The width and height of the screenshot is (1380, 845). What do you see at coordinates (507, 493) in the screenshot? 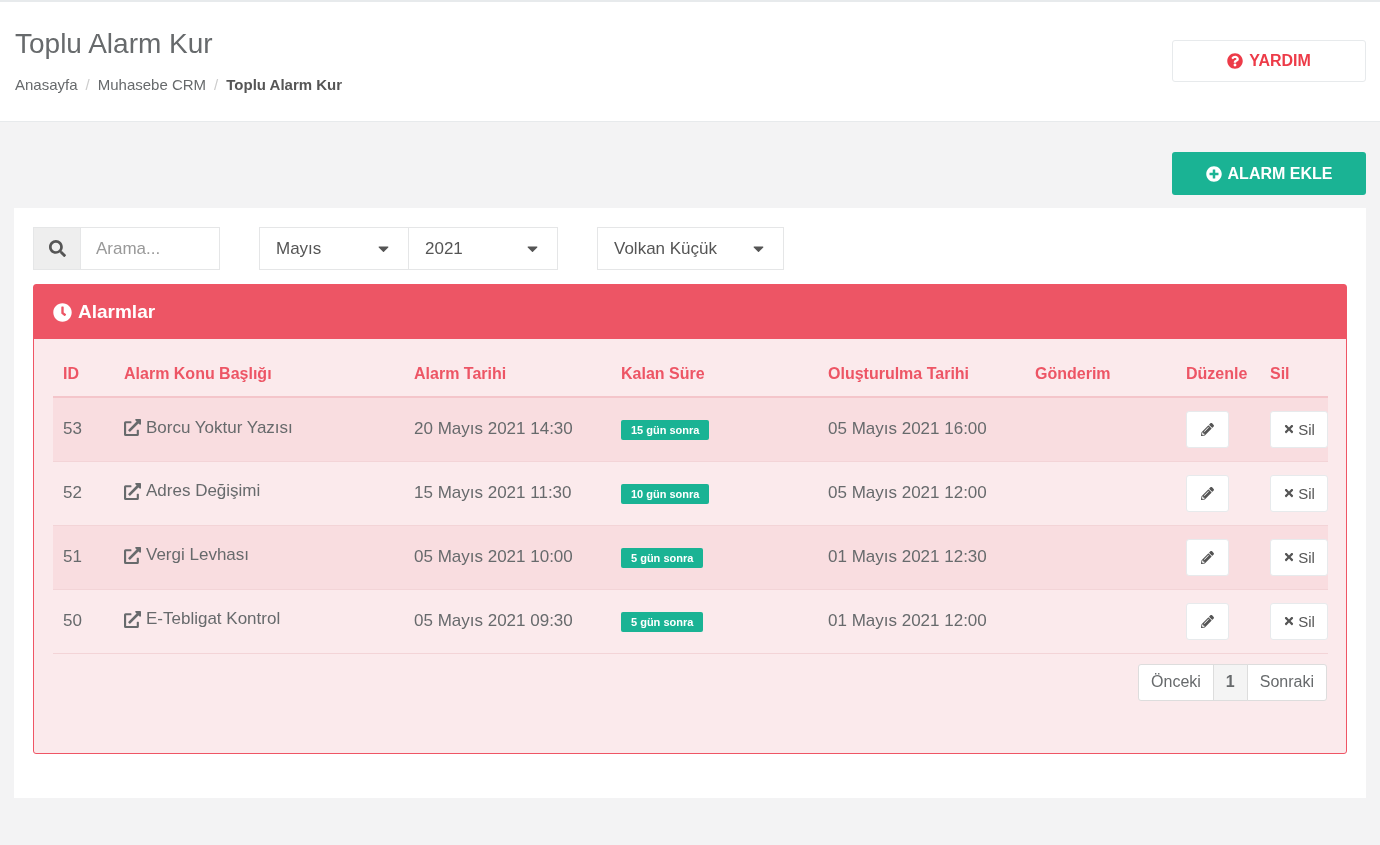
I see `table-cell: 15 Mayıs 2021 11:30` at bounding box center [507, 493].